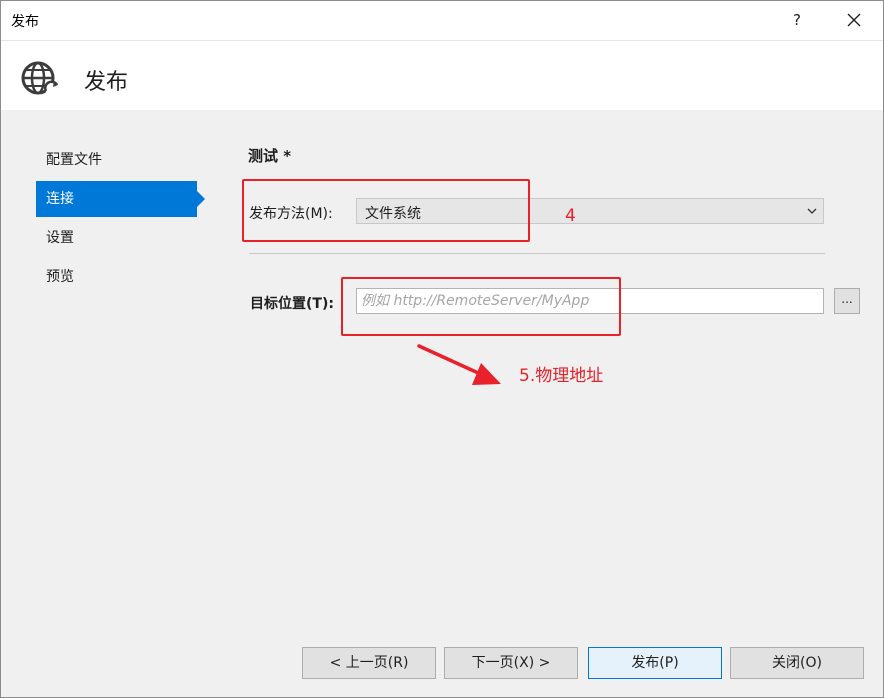 The height and width of the screenshot is (698, 884). Describe the element at coordinates (812, 211) in the screenshot. I see `chevron-down-icon` at that location.